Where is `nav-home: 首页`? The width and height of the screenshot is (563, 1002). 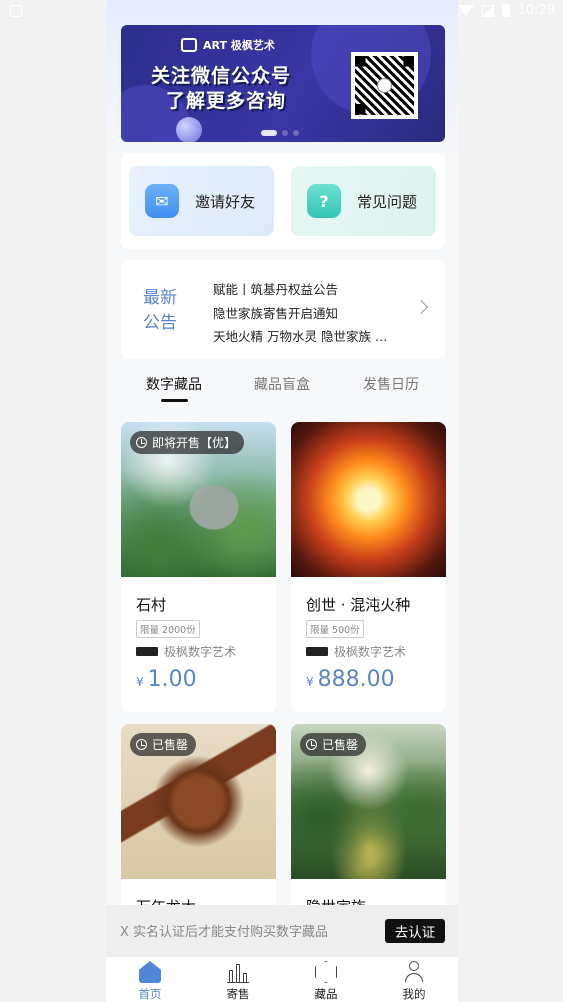
nav-home: 首页 is located at coordinates (150, 981).